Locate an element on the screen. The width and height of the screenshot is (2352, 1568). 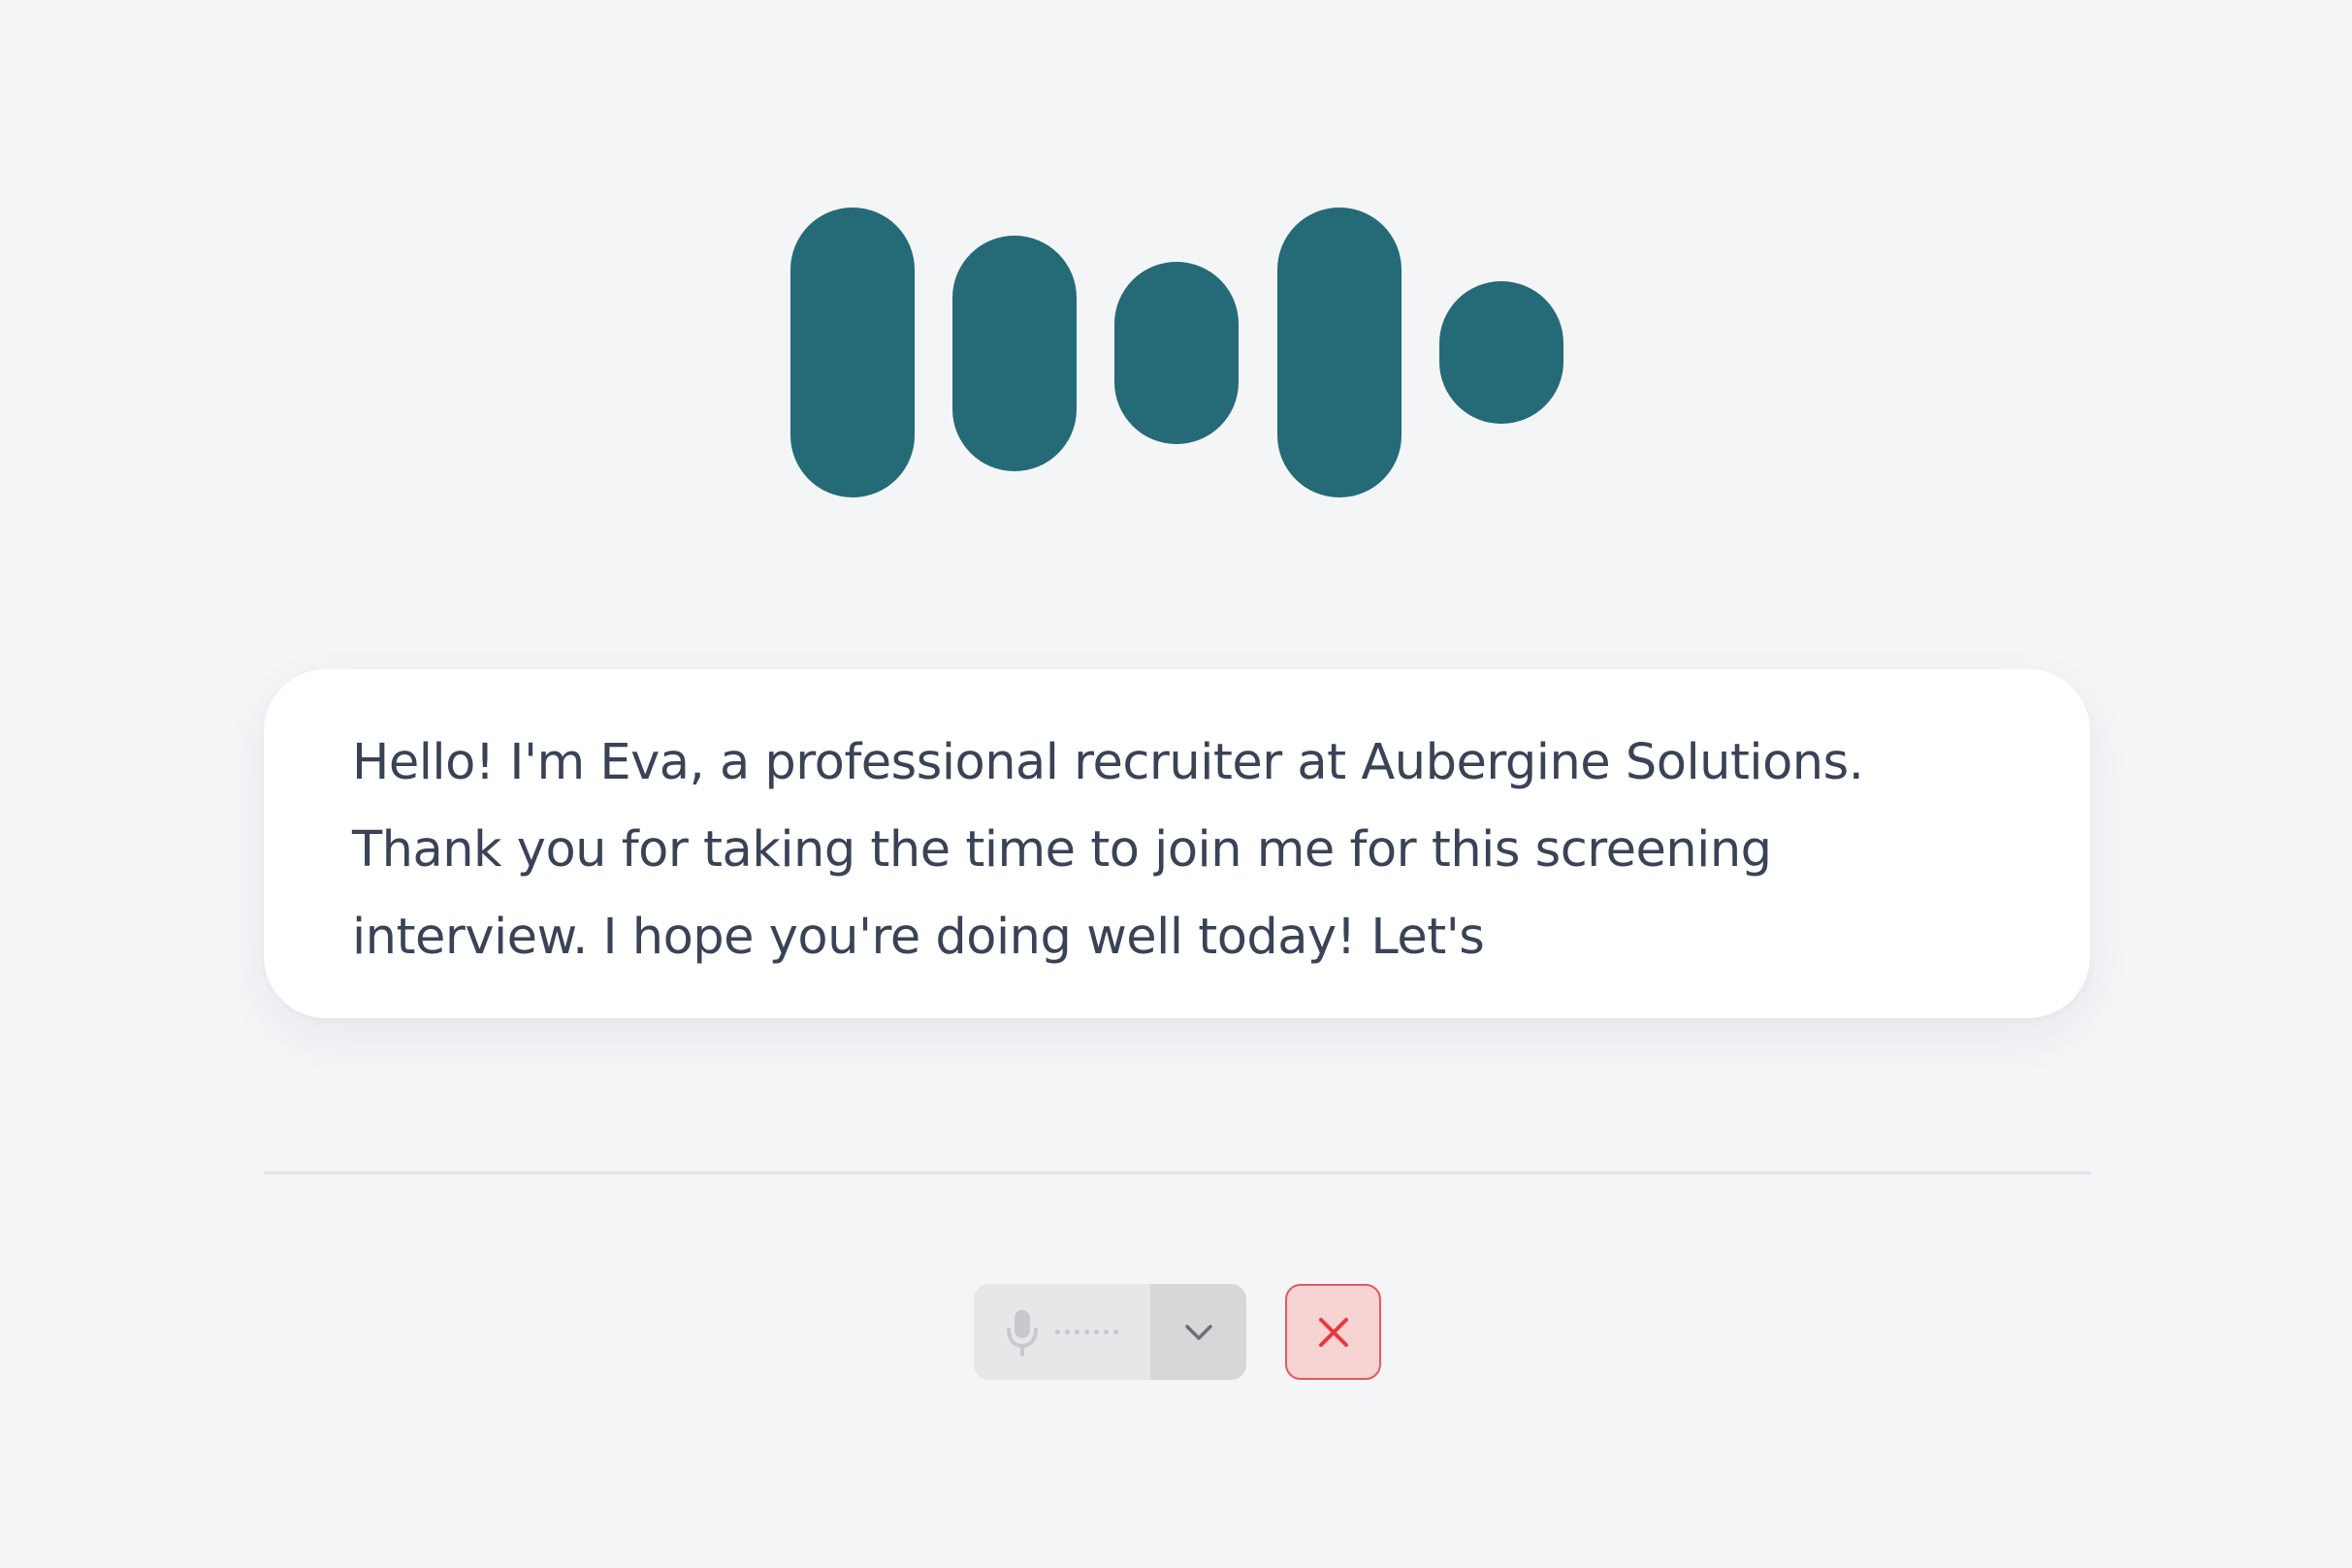
microphone-icon is located at coordinates (1022, 1333).